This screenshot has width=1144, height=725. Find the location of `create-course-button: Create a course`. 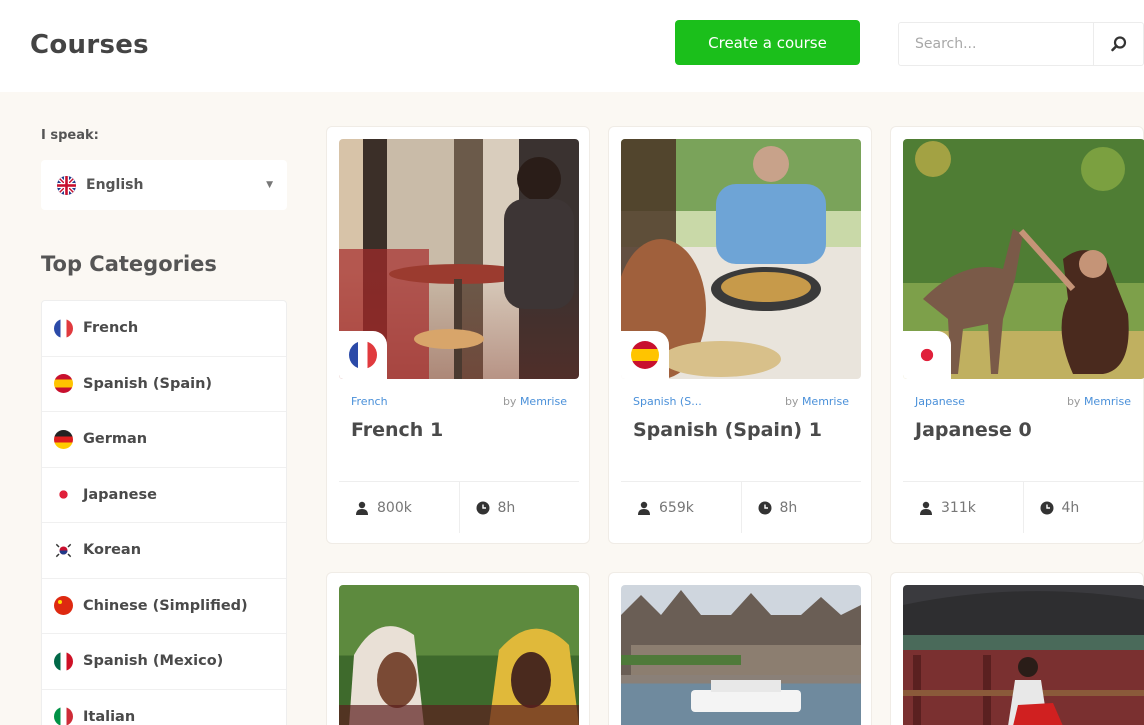

create-course-button: Create a course is located at coordinates (767, 42).